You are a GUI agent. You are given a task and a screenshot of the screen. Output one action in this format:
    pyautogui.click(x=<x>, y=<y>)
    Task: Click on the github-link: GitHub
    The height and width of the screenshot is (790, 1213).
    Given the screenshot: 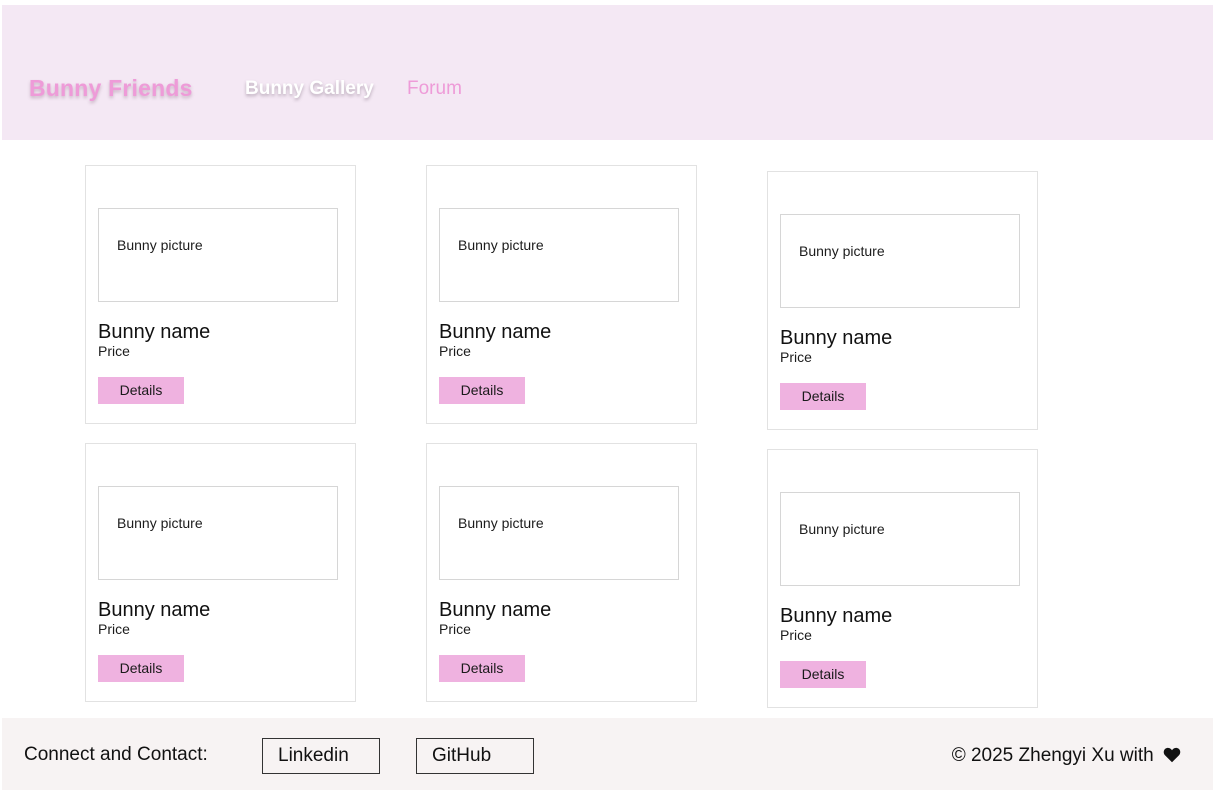 What is the action you would take?
    pyautogui.click(x=475, y=756)
    